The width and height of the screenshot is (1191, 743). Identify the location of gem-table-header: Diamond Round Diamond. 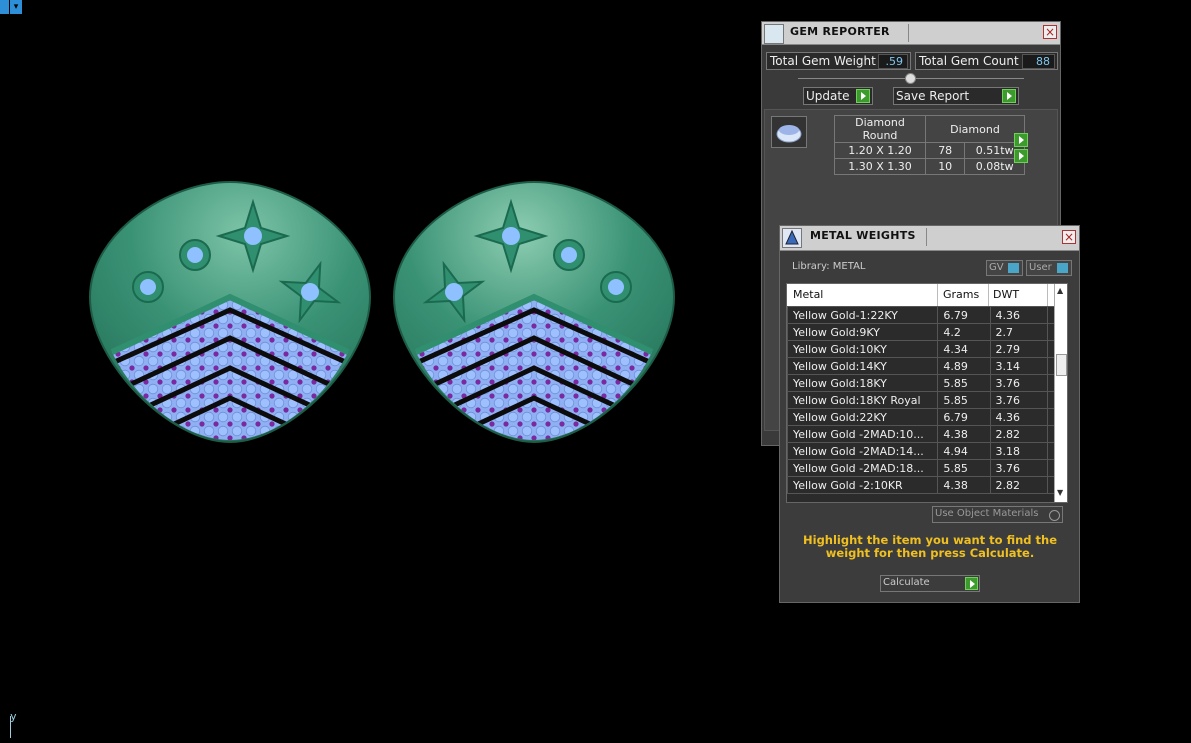
(929, 129).